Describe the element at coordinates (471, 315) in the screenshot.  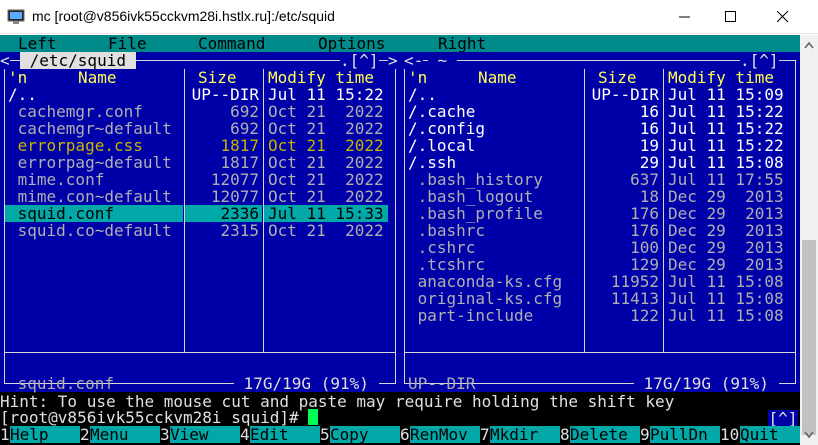
I see `file-name: part-include` at that location.